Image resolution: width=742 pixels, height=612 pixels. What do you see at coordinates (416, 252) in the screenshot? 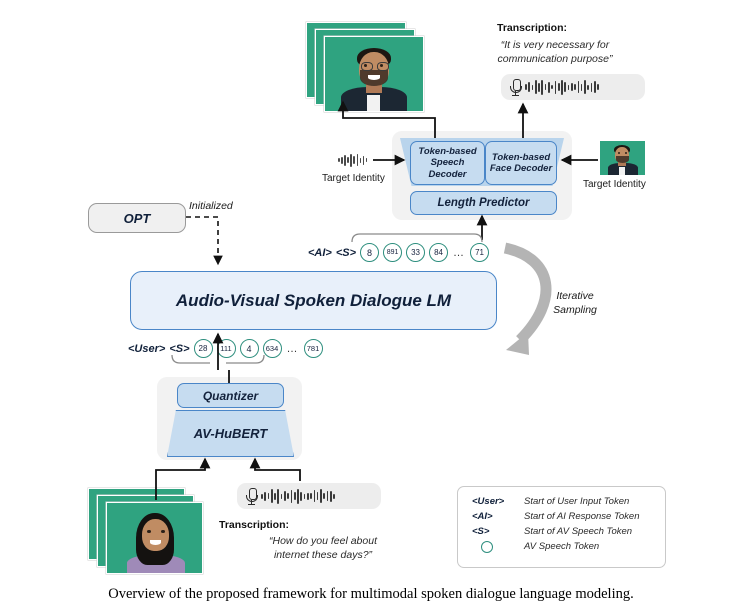
I see `token-circle: 33` at bounding box center [416, 252].